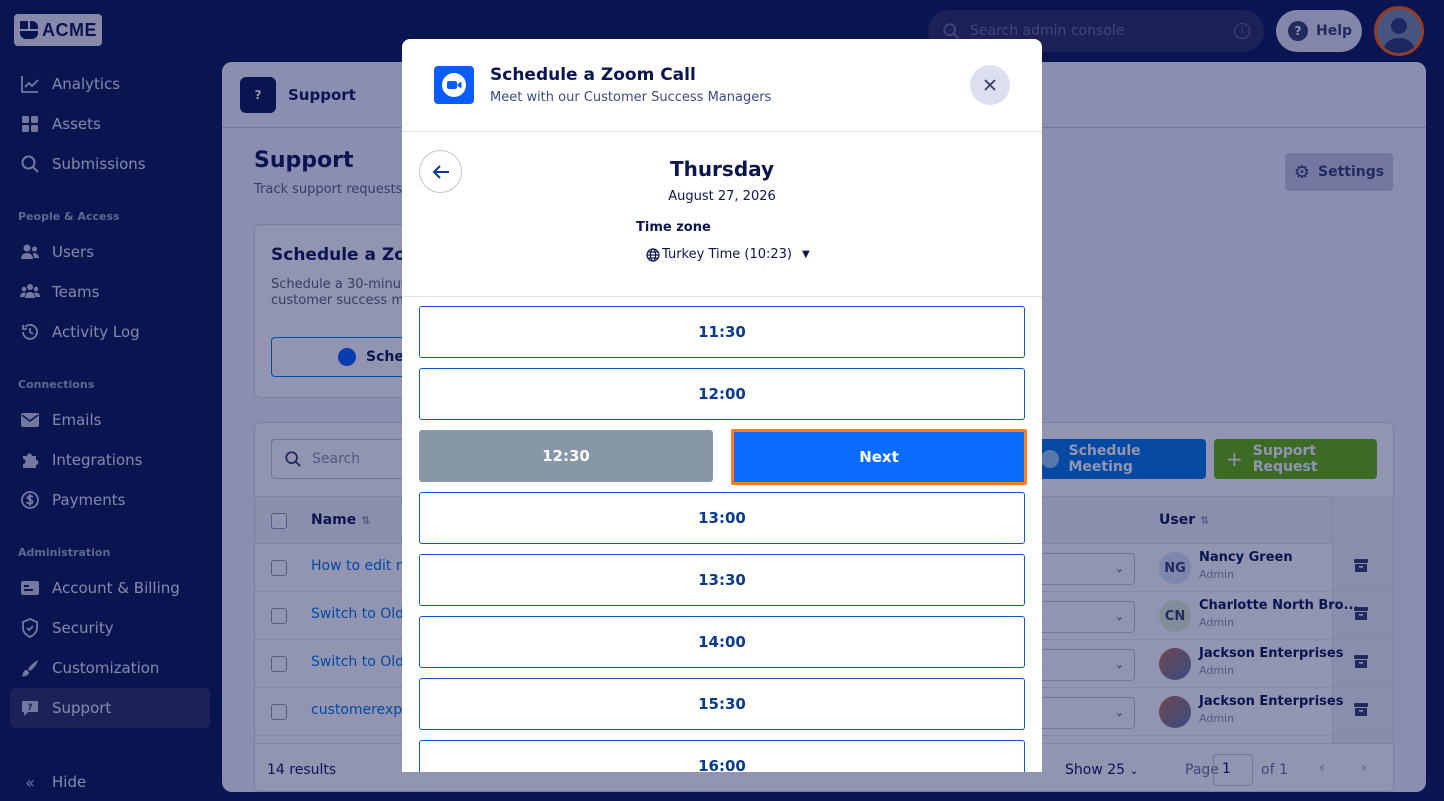 The height and width of the screenshot is (801, 1444). What do you see at coordinates (722, 518) in the screenshot?
I see `time-slot: 13:00` at bounding box center [722, 518].